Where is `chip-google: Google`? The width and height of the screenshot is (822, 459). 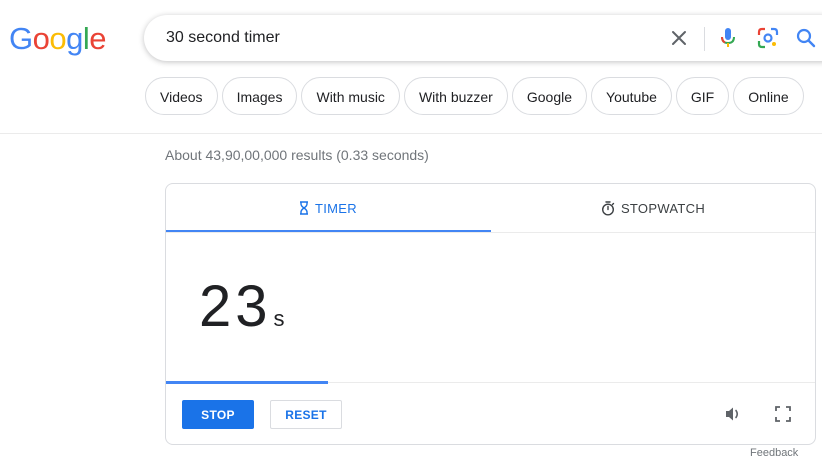
chip-google: Google is located at coordinates (549, 96).